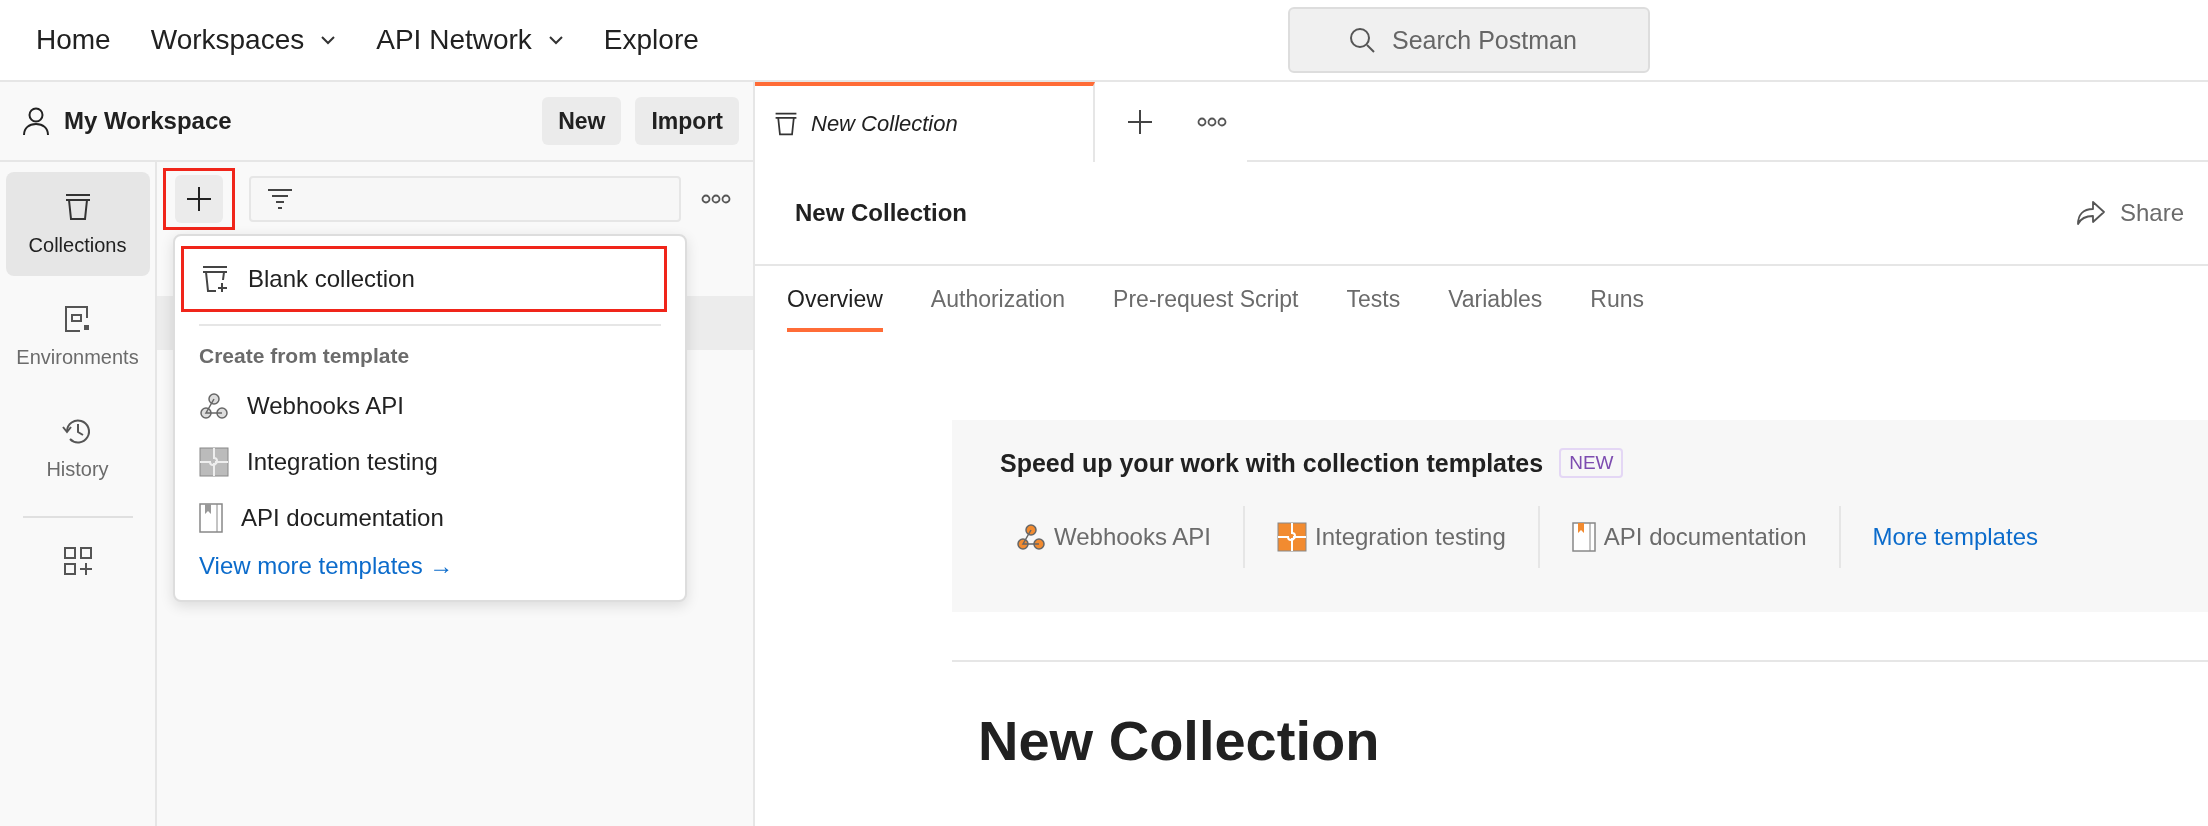 The height and width of the screenshot is (826, 2208). I want to click on add-widget-icon, so click(77, 561).